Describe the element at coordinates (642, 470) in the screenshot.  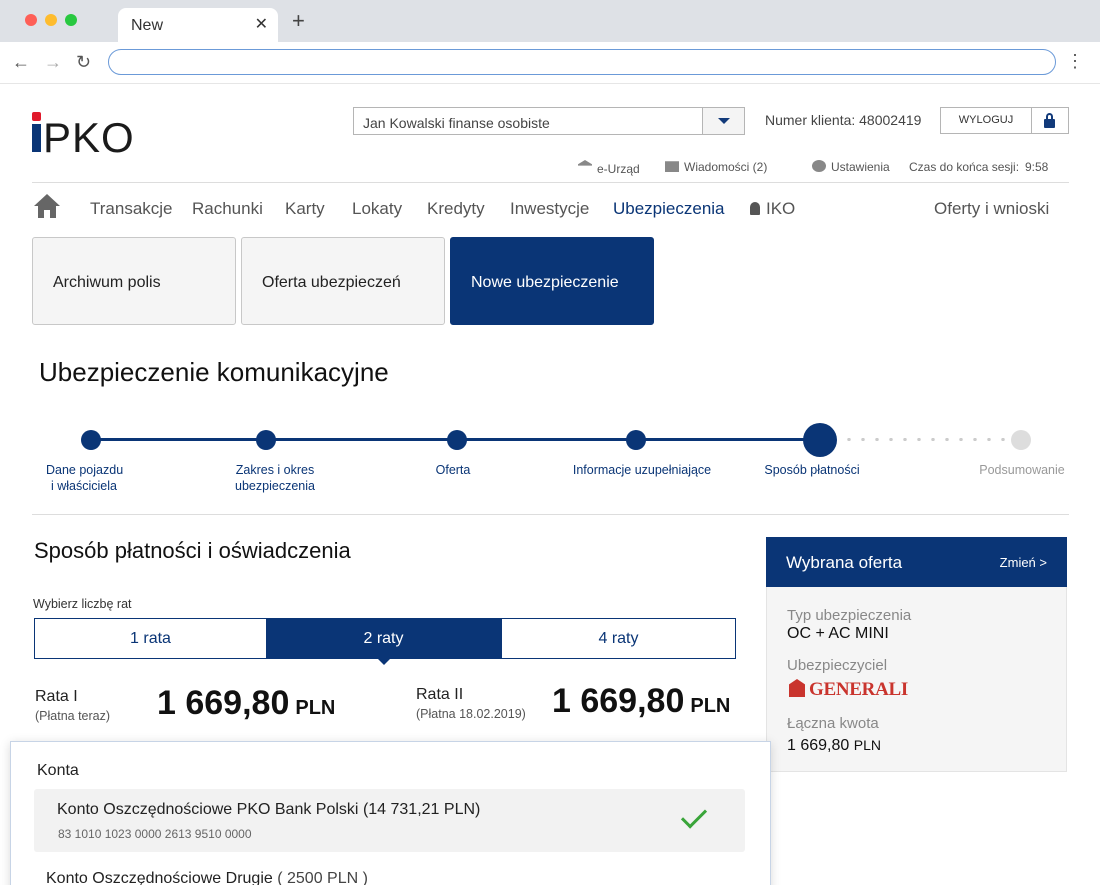
I see `step-label-4: Informacje uzupełniające` at that location.